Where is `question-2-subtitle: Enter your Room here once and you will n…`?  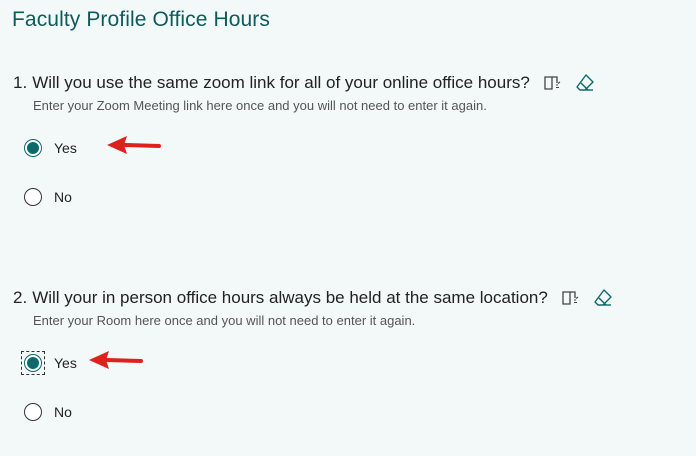 question-2-subtitle: Enter your Room here once and you will n… is located at coordinates (224, 320).